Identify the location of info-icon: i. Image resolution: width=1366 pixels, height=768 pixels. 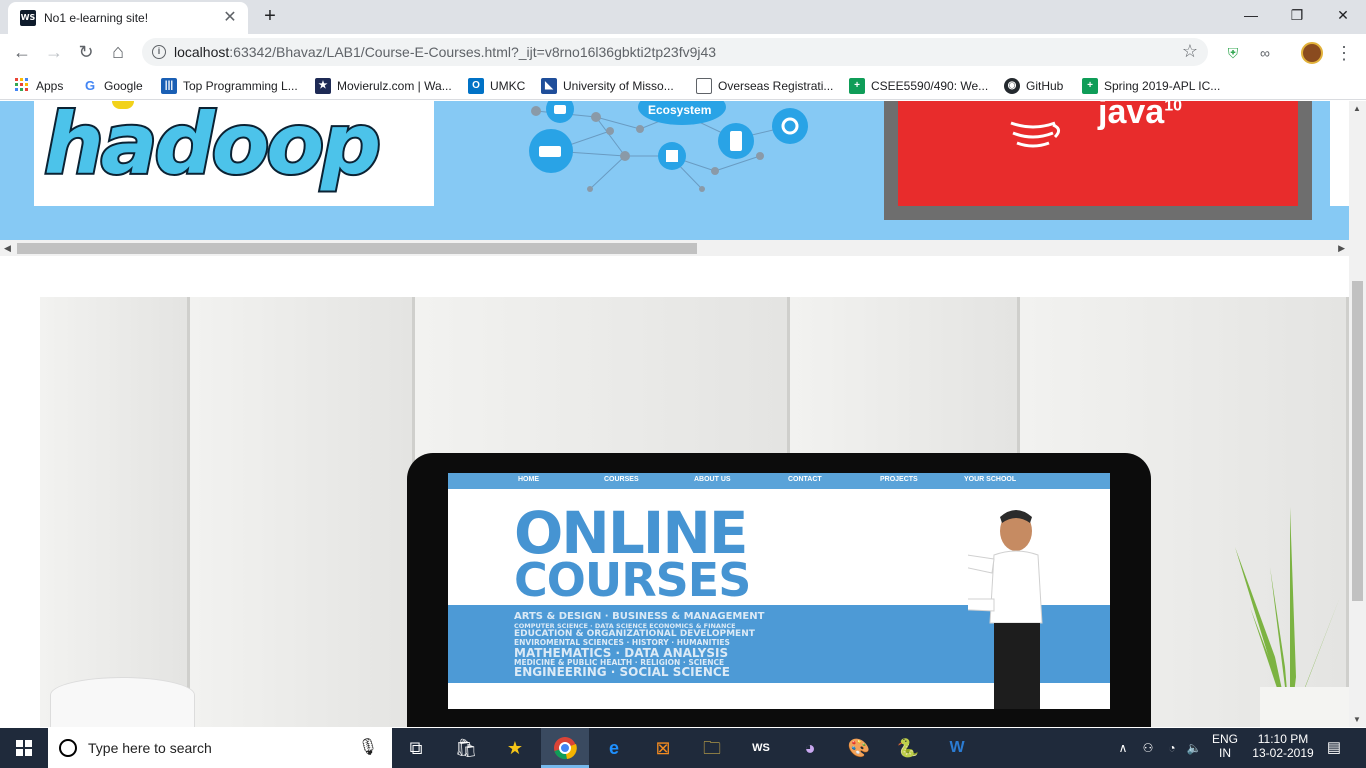
(159, 52).